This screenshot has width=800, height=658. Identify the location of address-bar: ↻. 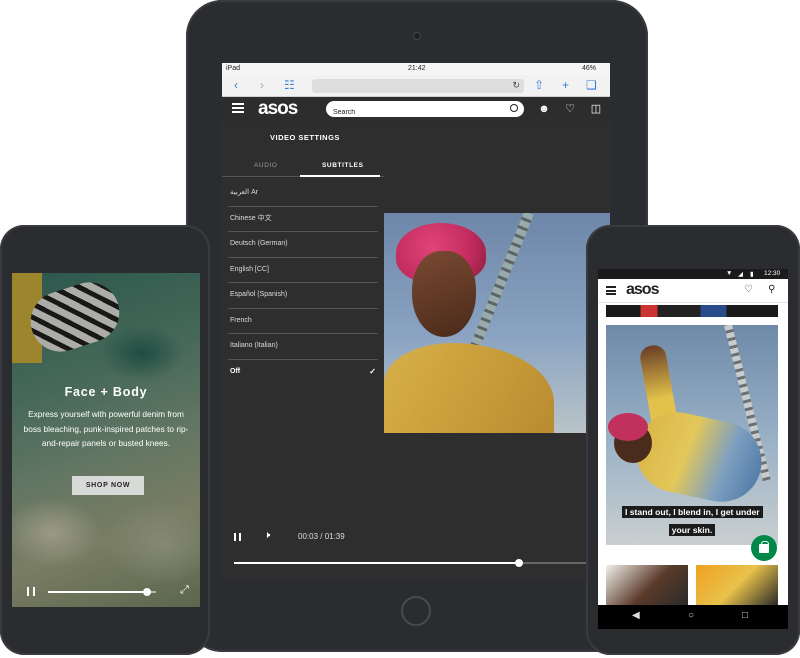
(418, 86).